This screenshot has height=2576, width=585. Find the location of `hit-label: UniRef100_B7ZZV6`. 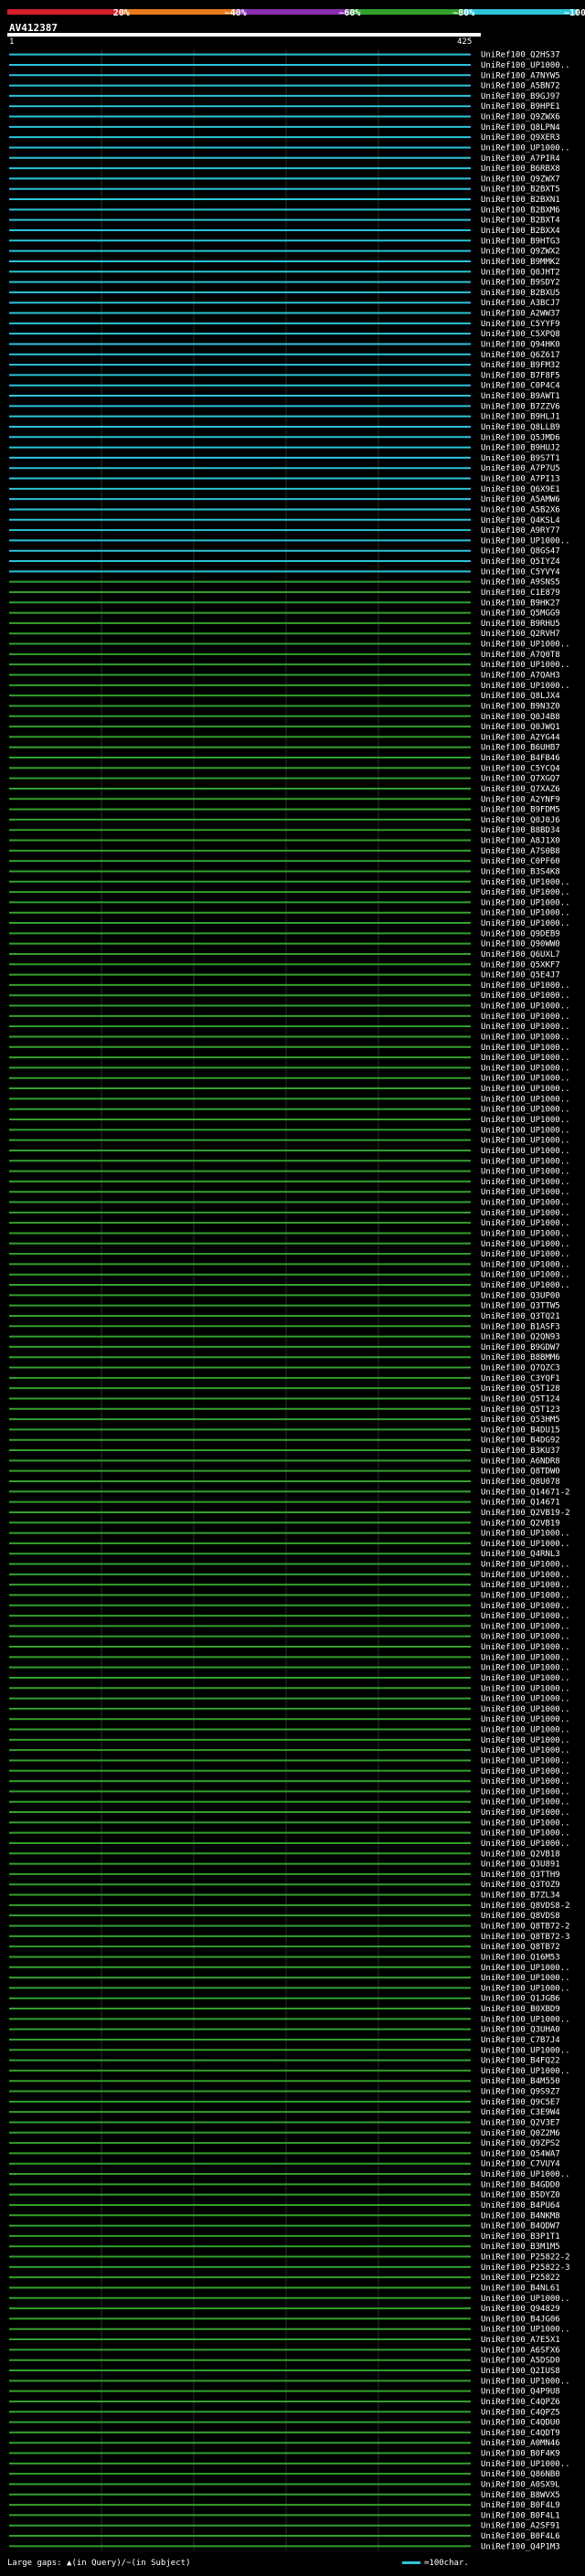

hit-label: UniRef100_B7ZZV6 is located at coordinates (520, 406).